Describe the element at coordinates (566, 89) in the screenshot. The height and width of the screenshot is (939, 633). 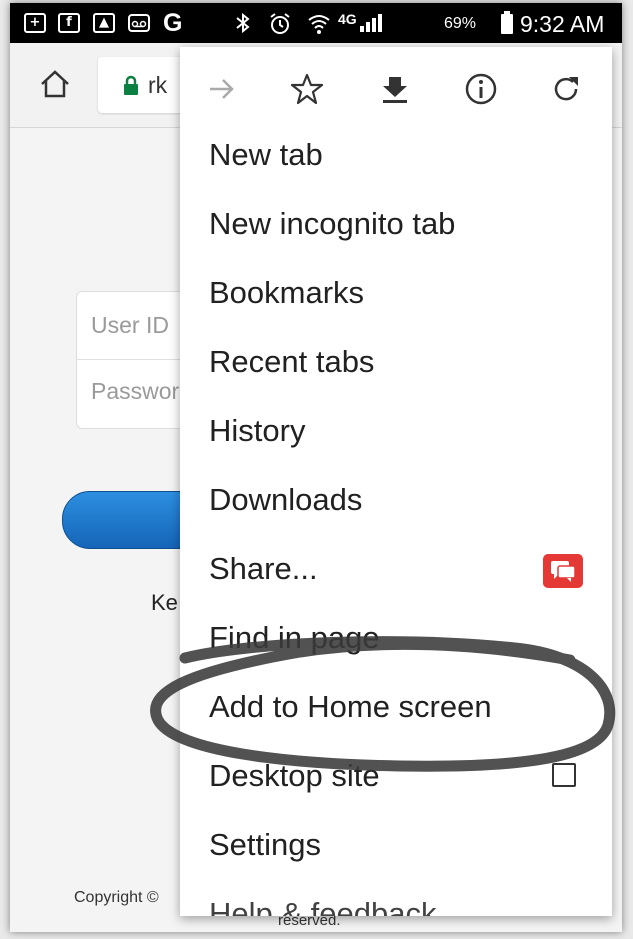
I see `refresh-icon` at that location.